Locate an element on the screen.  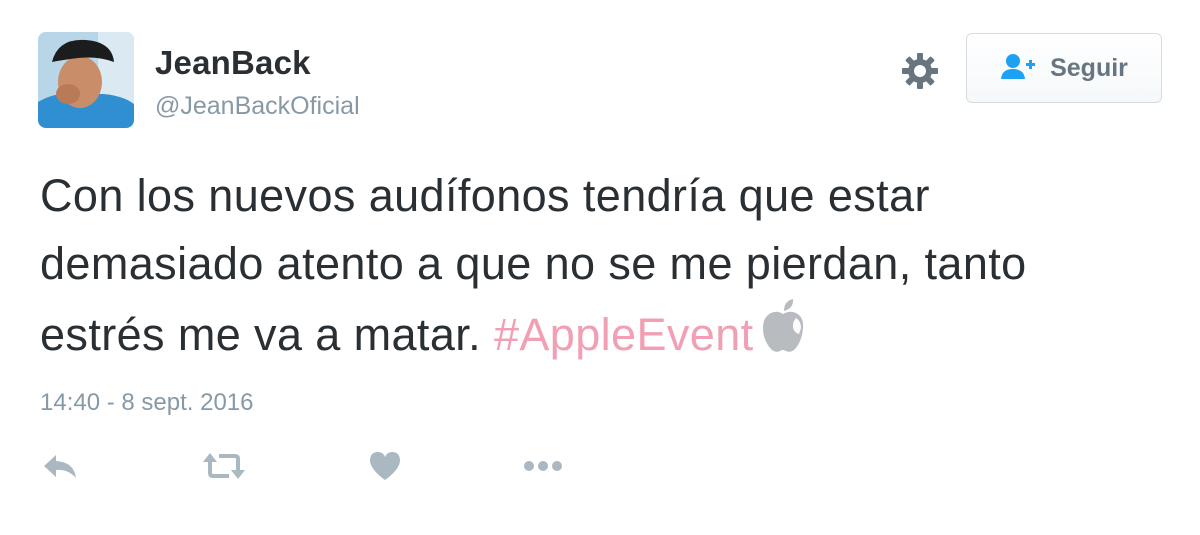
follow-button-label: Seguir is located at coordinates (1089, 67).